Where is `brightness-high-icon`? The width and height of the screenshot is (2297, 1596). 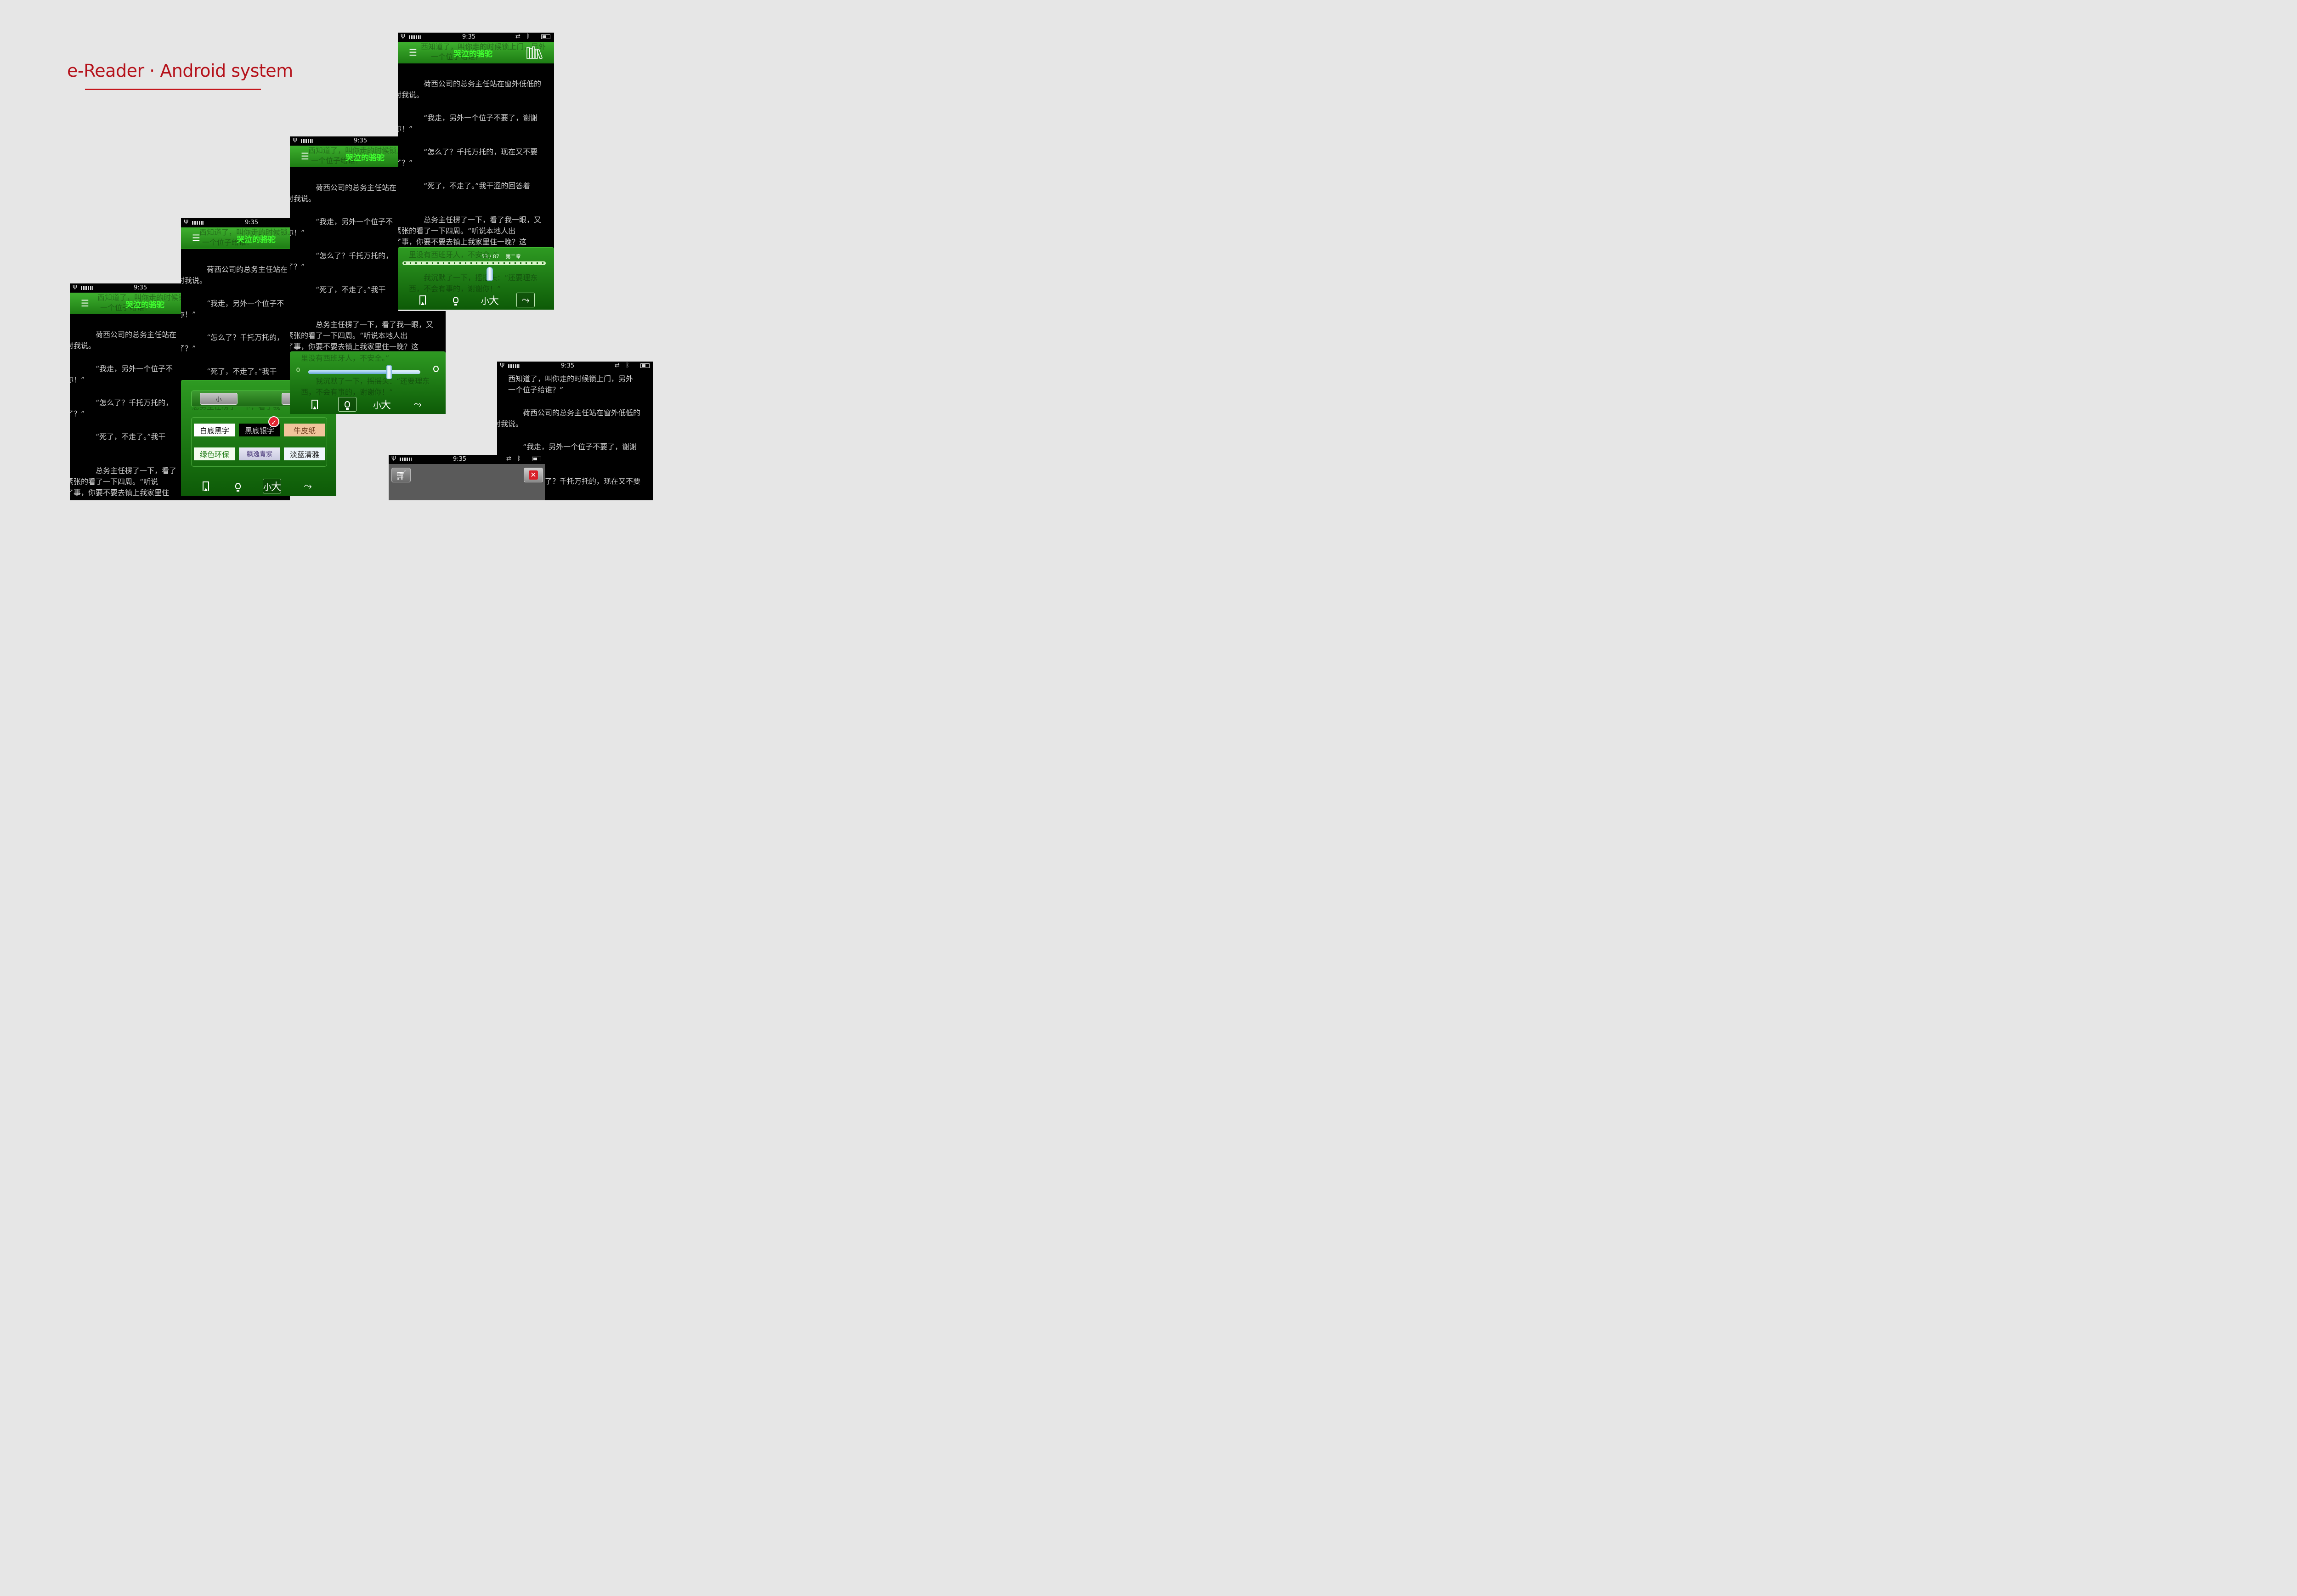 brightness-high-icon is located at coordinates (436, 369).